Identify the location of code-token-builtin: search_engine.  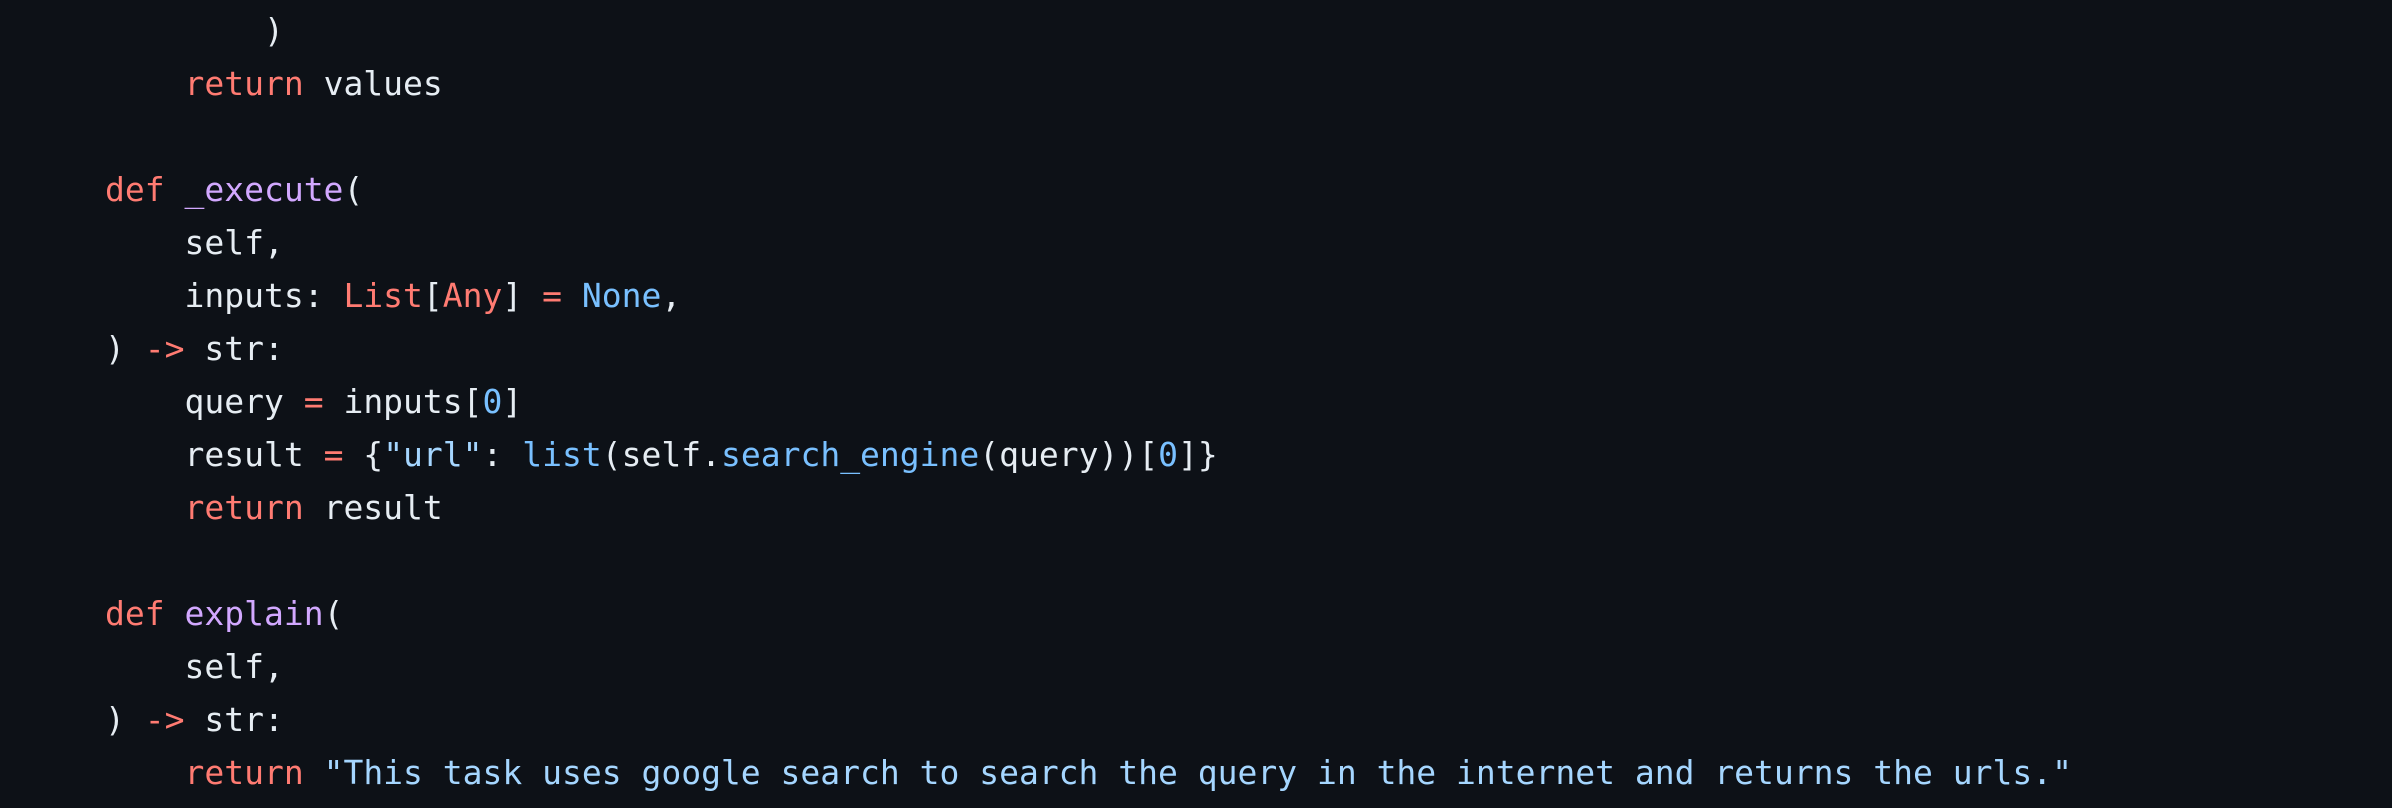
(850, 454).